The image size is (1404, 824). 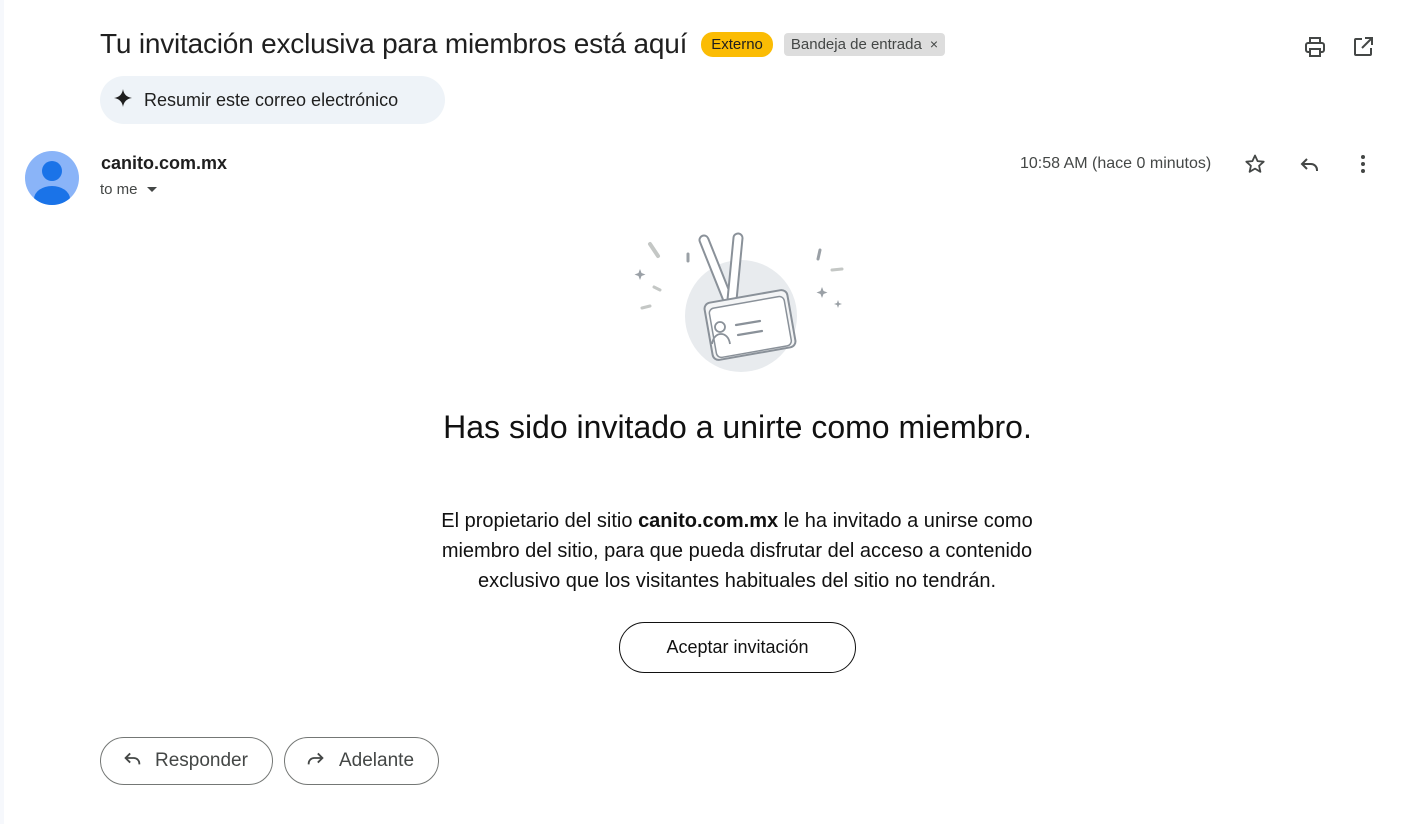 What do you see at coordinates (1339, 47) in the screenshot?
I see `thread-actions` at bounding box center [1339, 47].